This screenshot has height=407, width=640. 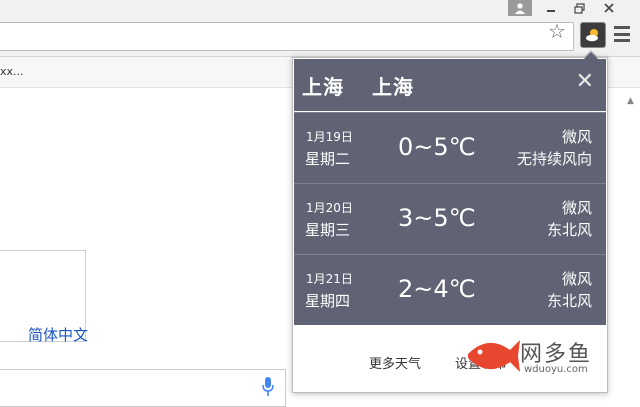 What do you see at coordinates (323, 87) in the screenshot?
I see `city-name: 上海` at bounding box center [323, 87].